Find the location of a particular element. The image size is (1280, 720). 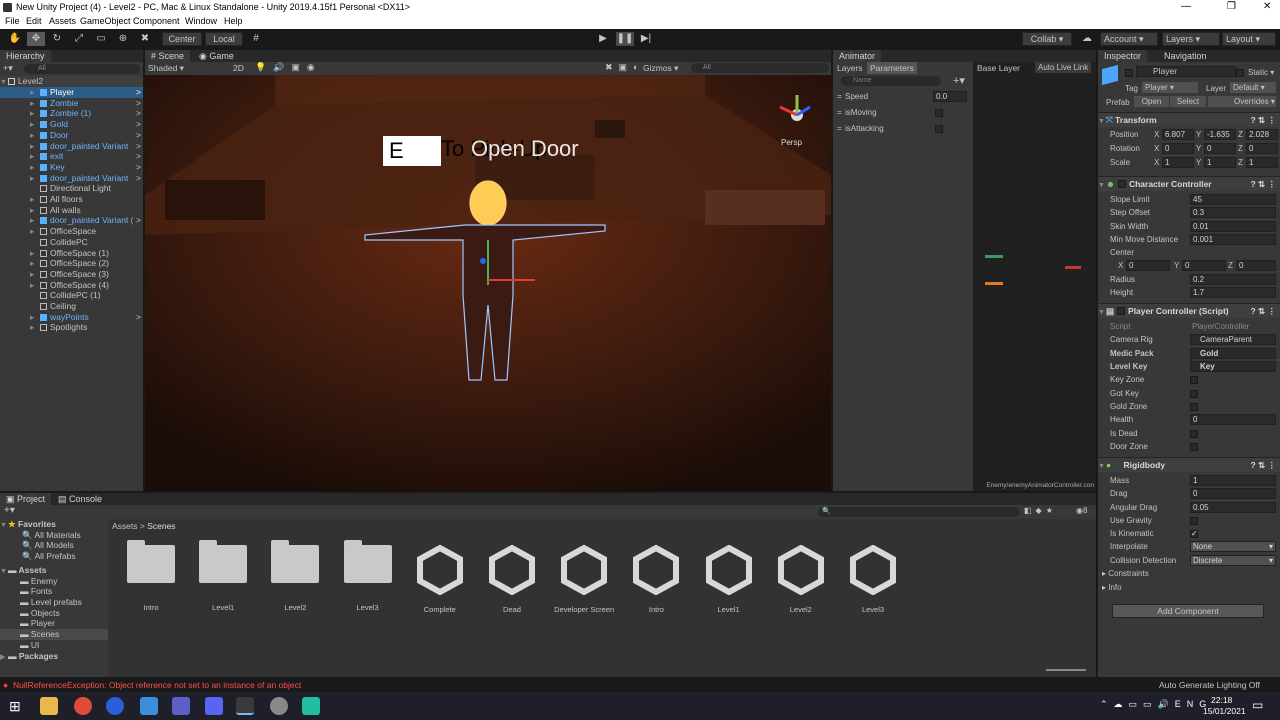

pc-doorzone-checkbox is located at coordinates (1194, 447).